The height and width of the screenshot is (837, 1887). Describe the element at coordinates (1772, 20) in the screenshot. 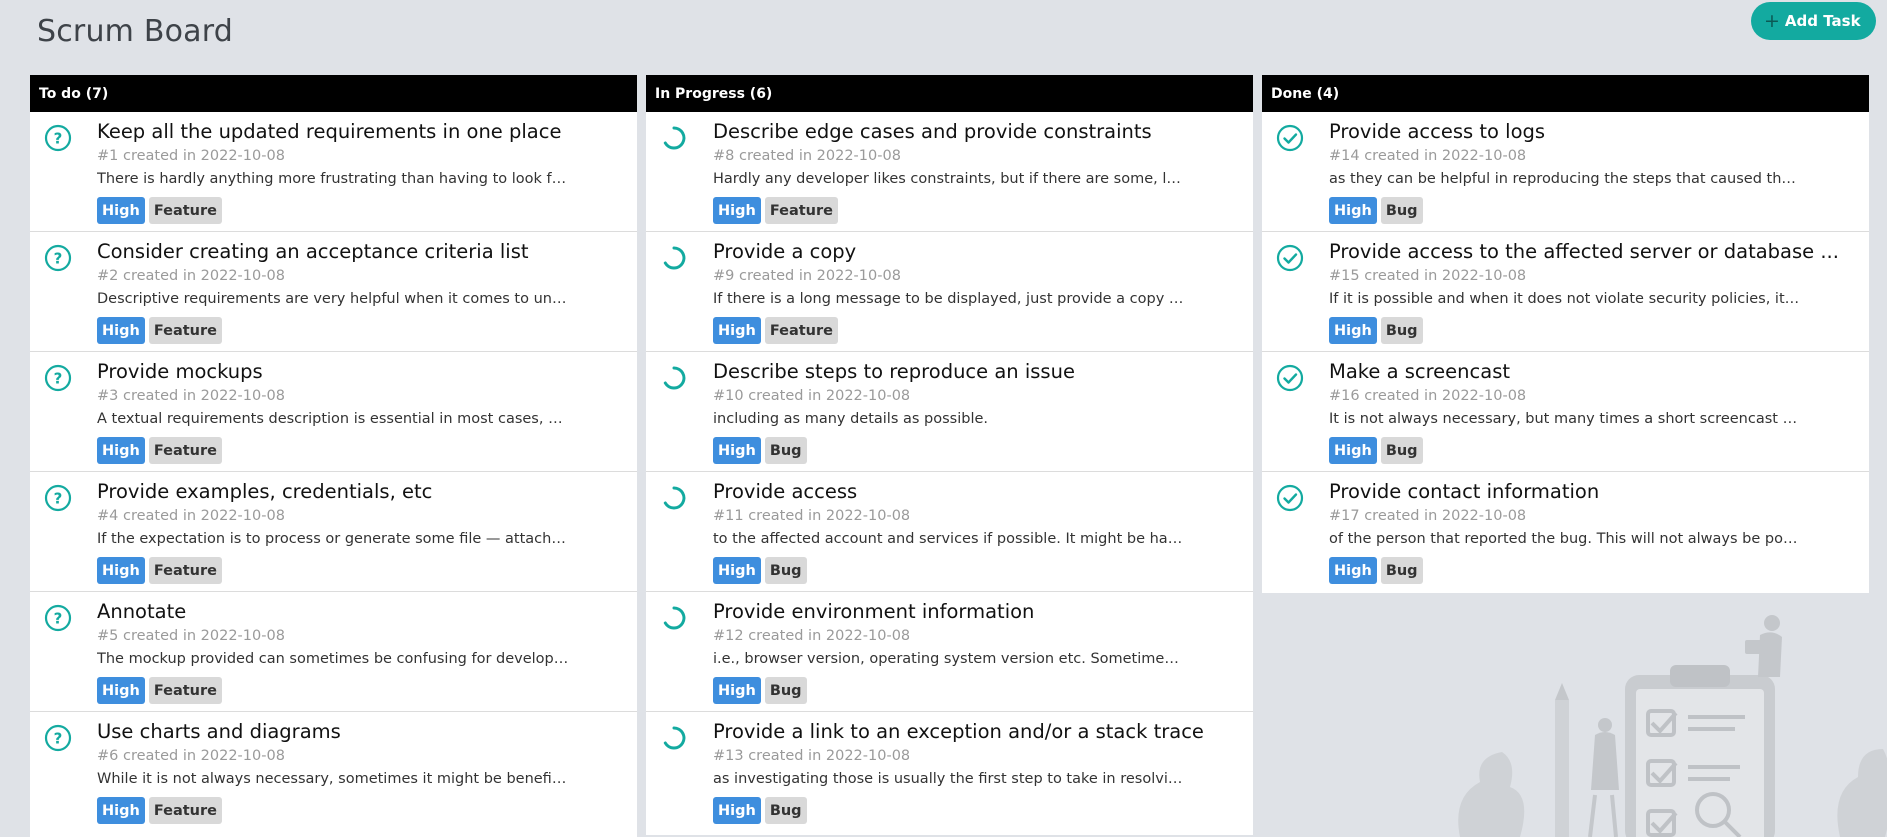

I see `plus-icon: +` at that location.